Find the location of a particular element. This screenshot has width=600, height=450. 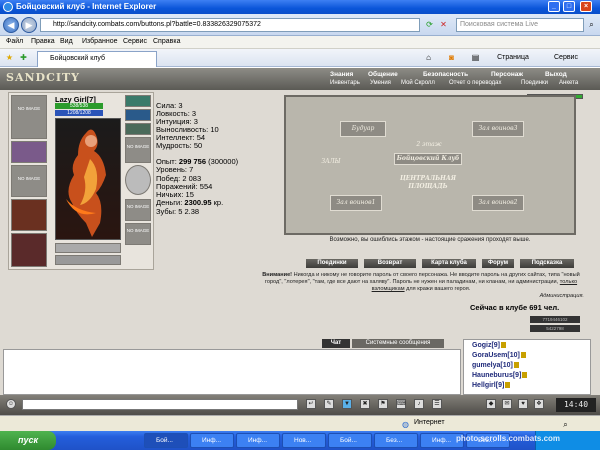

menu-help: Справка is located at coordinates (166, 41).